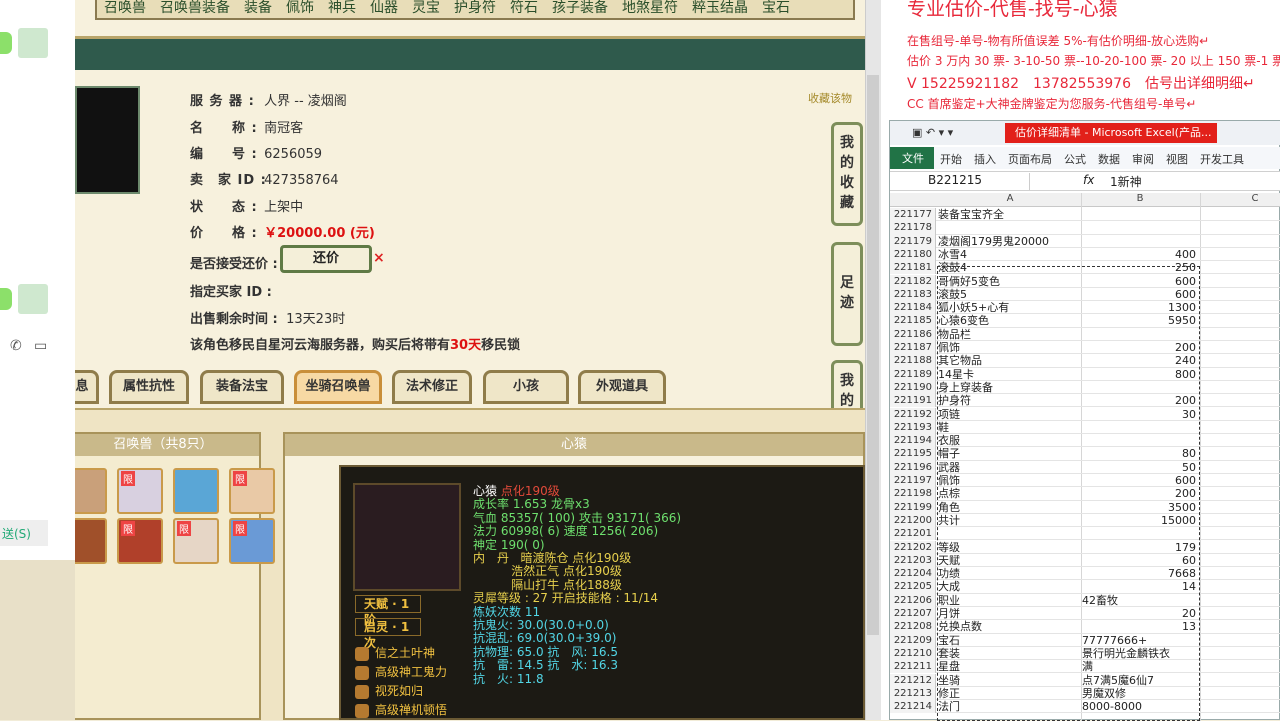 This screenshot has height=721, width=1280. I want to click on row-header: 221207, so click(913, 614).